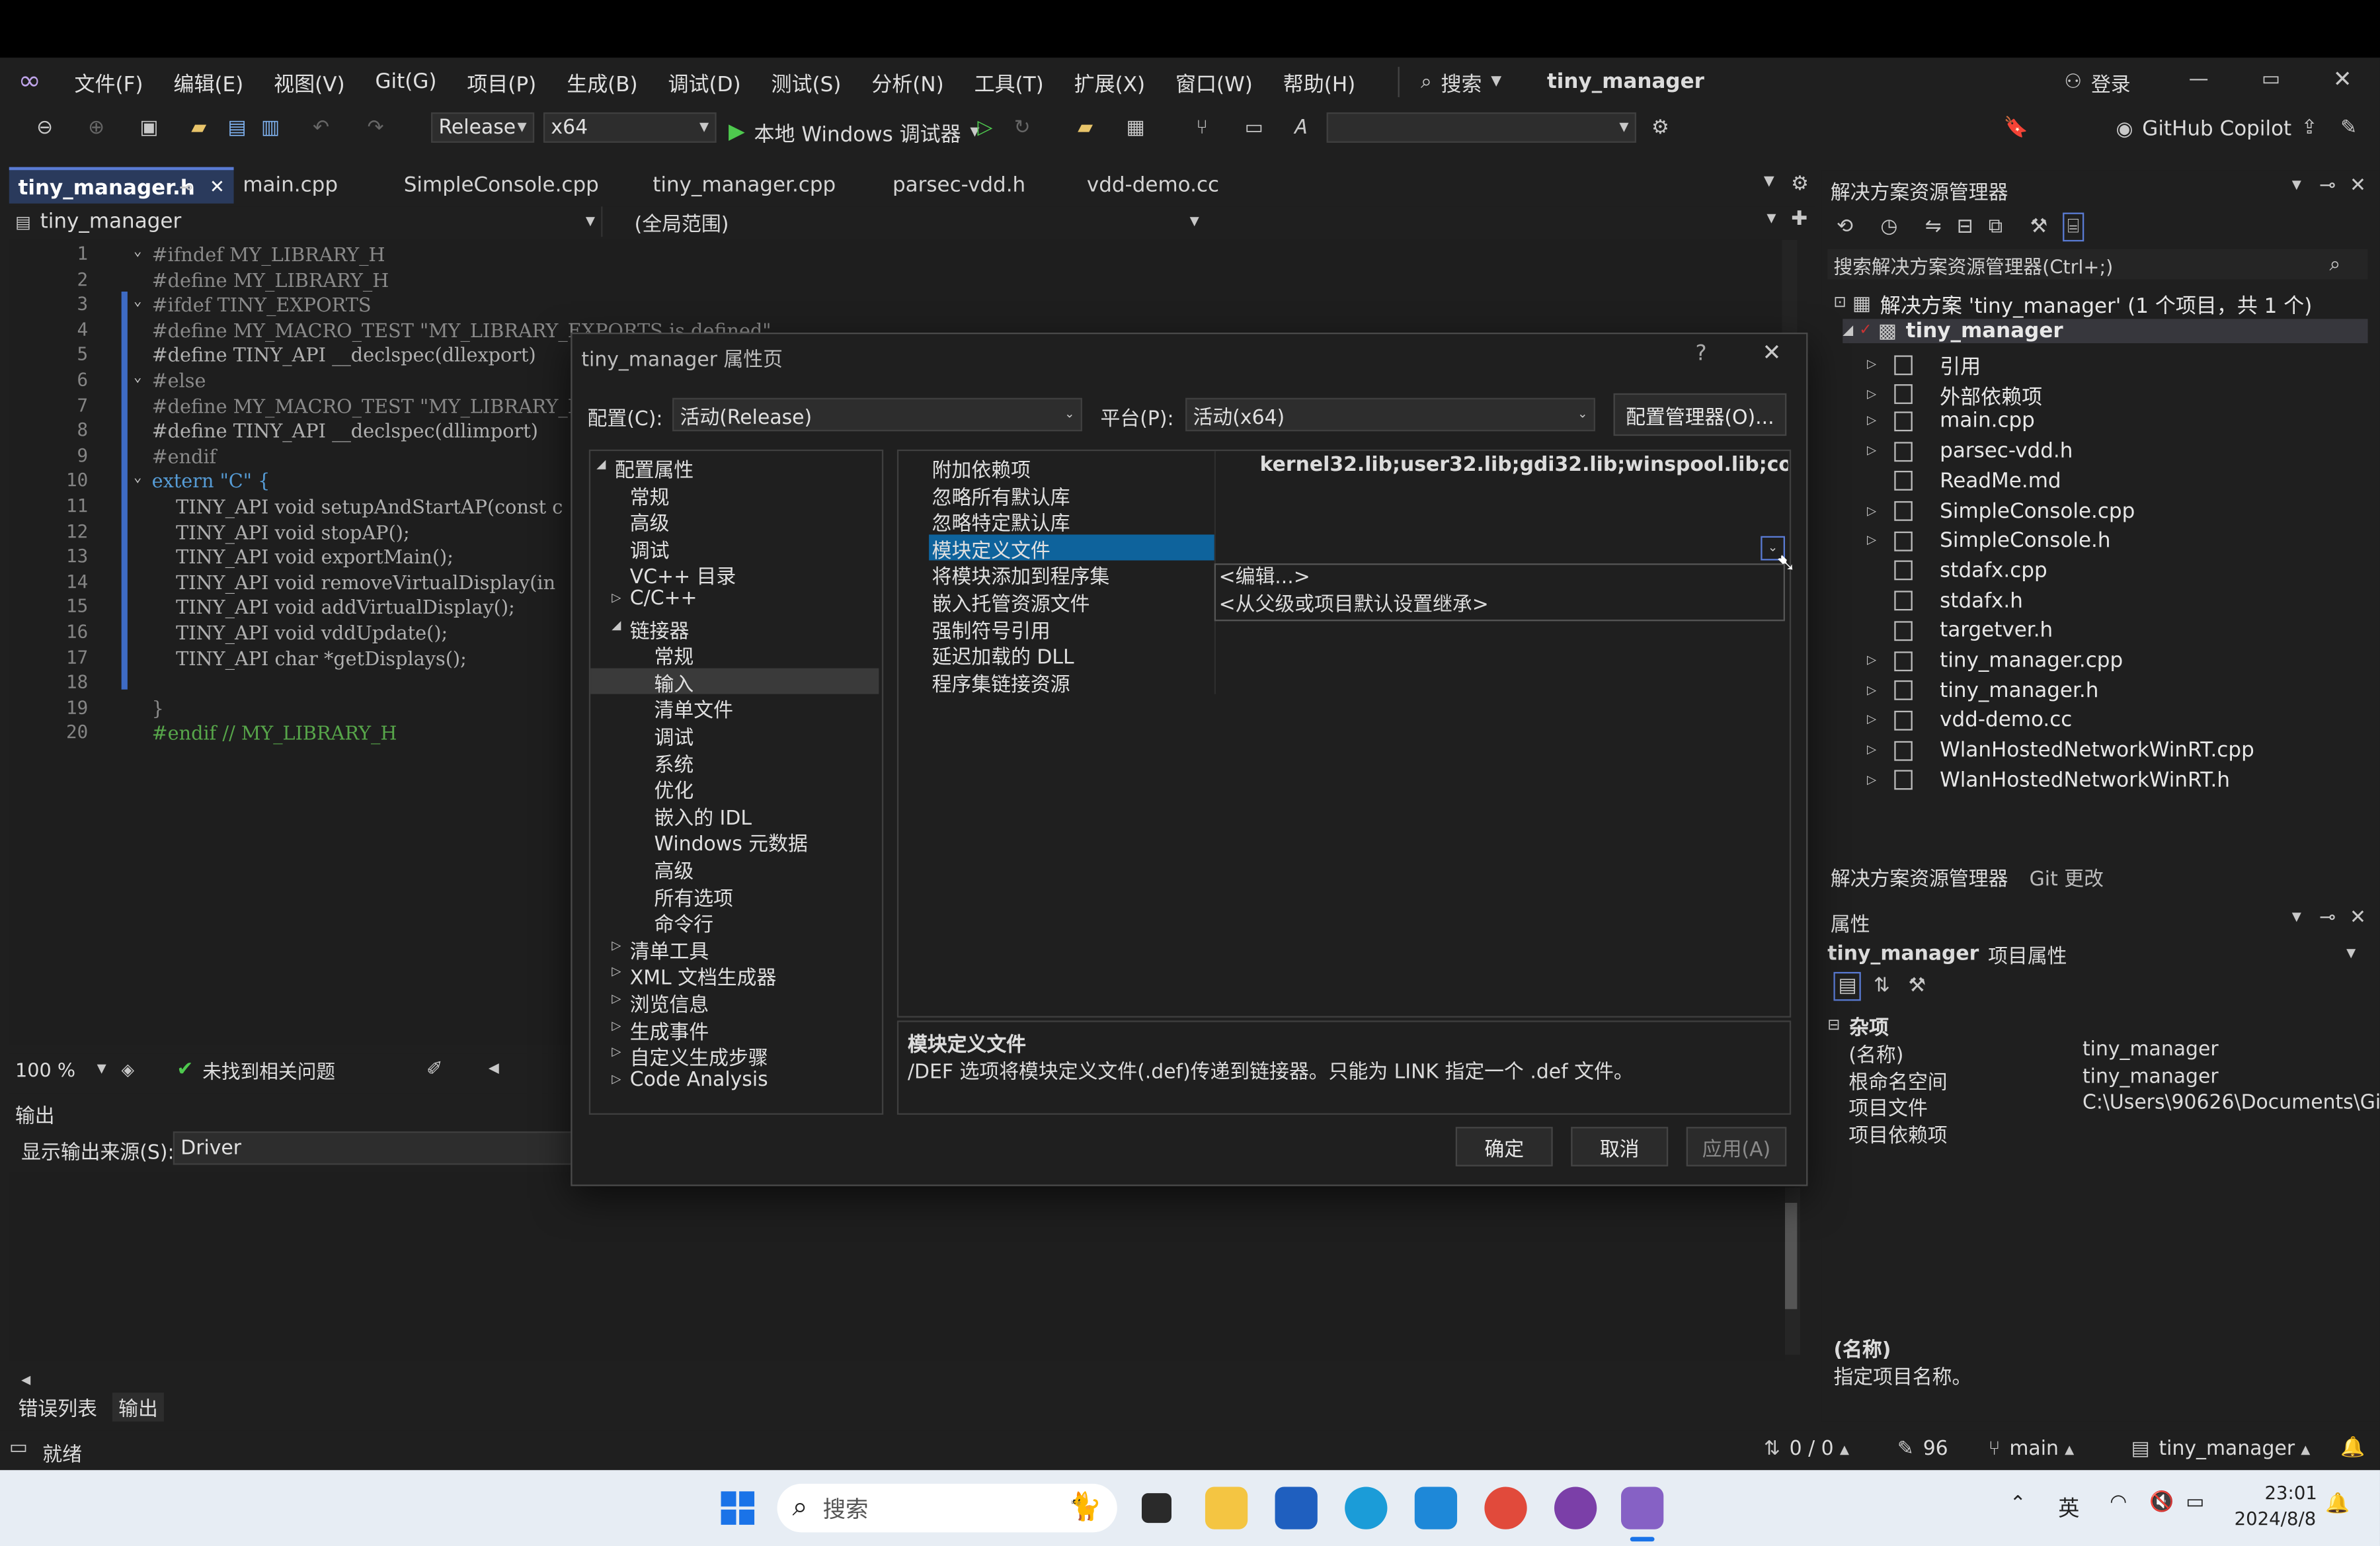 This screenshot has height=1546, width=2380. Describe the element at coordinates (703, 815) in the screenshot. I see `tree-item: 嵌入的 IDL` at that location.